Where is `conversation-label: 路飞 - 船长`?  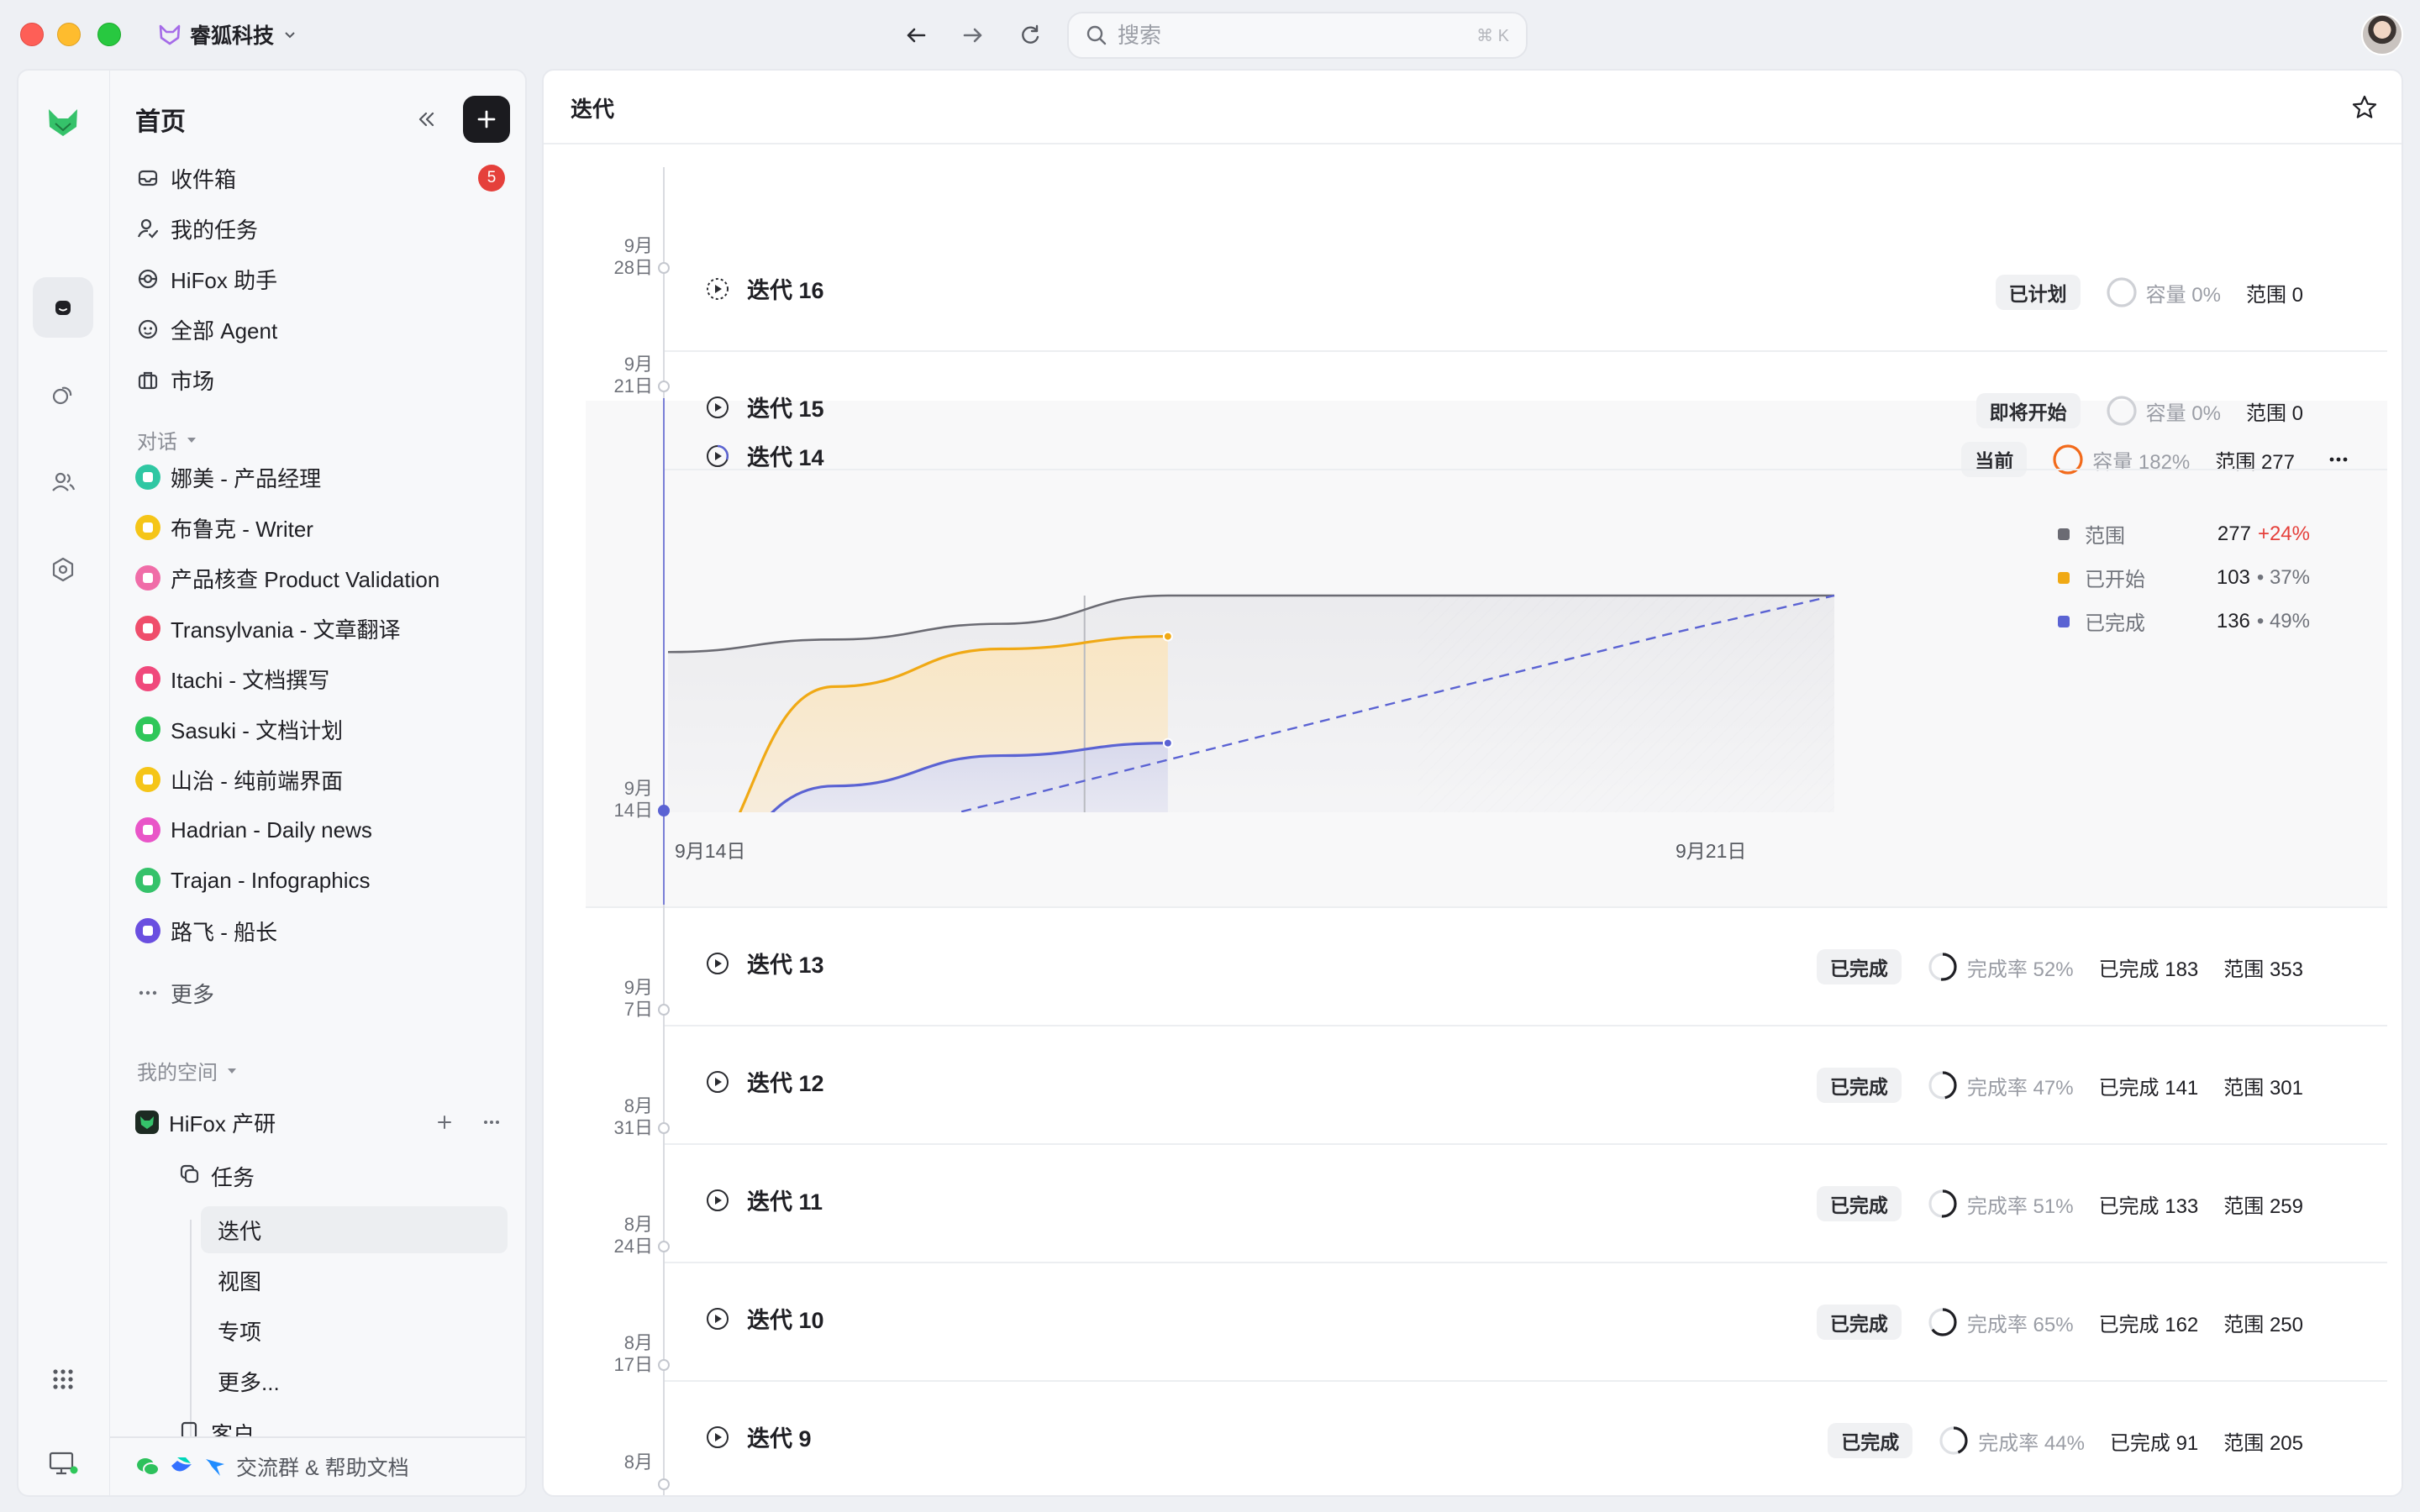 conversation-label: 路飞 - 船长 is located at coordinates (225, 932).